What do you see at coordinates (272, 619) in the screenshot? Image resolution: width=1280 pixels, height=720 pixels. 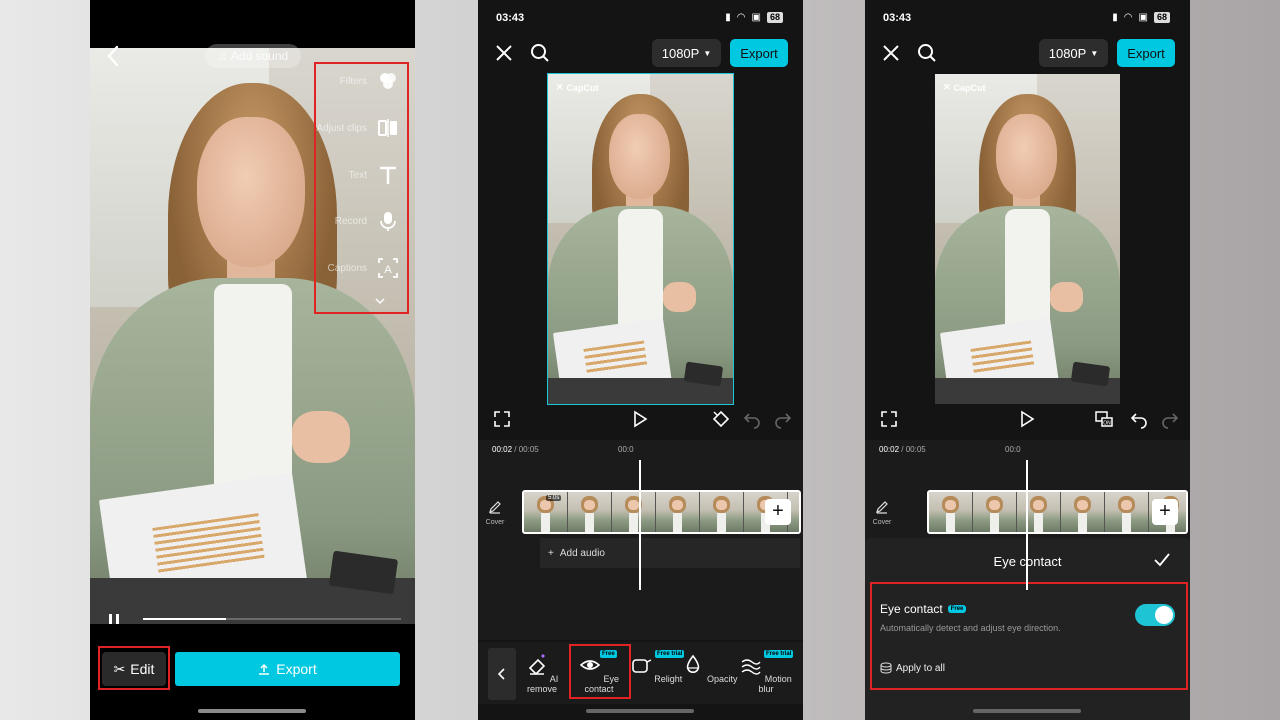 I see `playback-progress` at bounding box center [272, 619].